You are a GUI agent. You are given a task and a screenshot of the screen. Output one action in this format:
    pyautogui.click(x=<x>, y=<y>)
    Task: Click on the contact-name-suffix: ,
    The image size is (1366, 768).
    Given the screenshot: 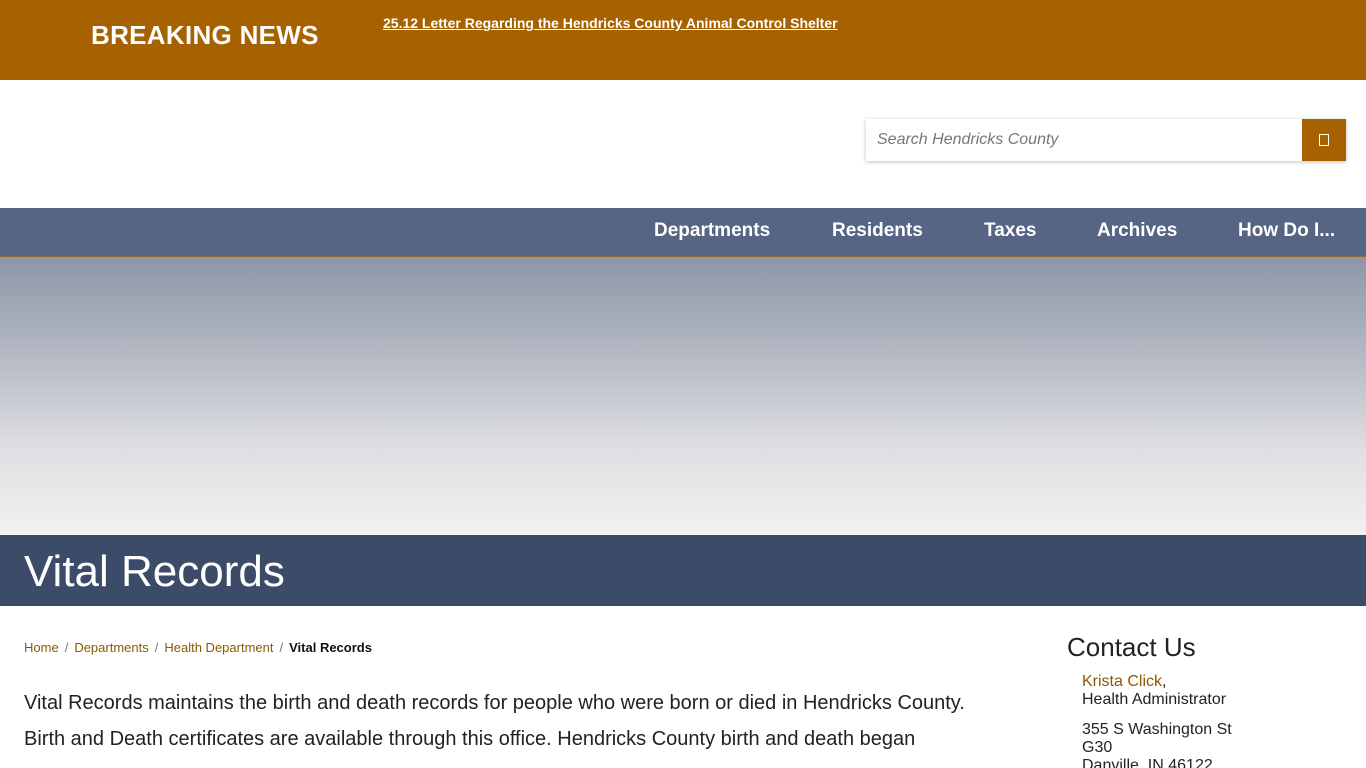 What is the action you would take?
    pyautogui.click(x=1164, y=681)
    